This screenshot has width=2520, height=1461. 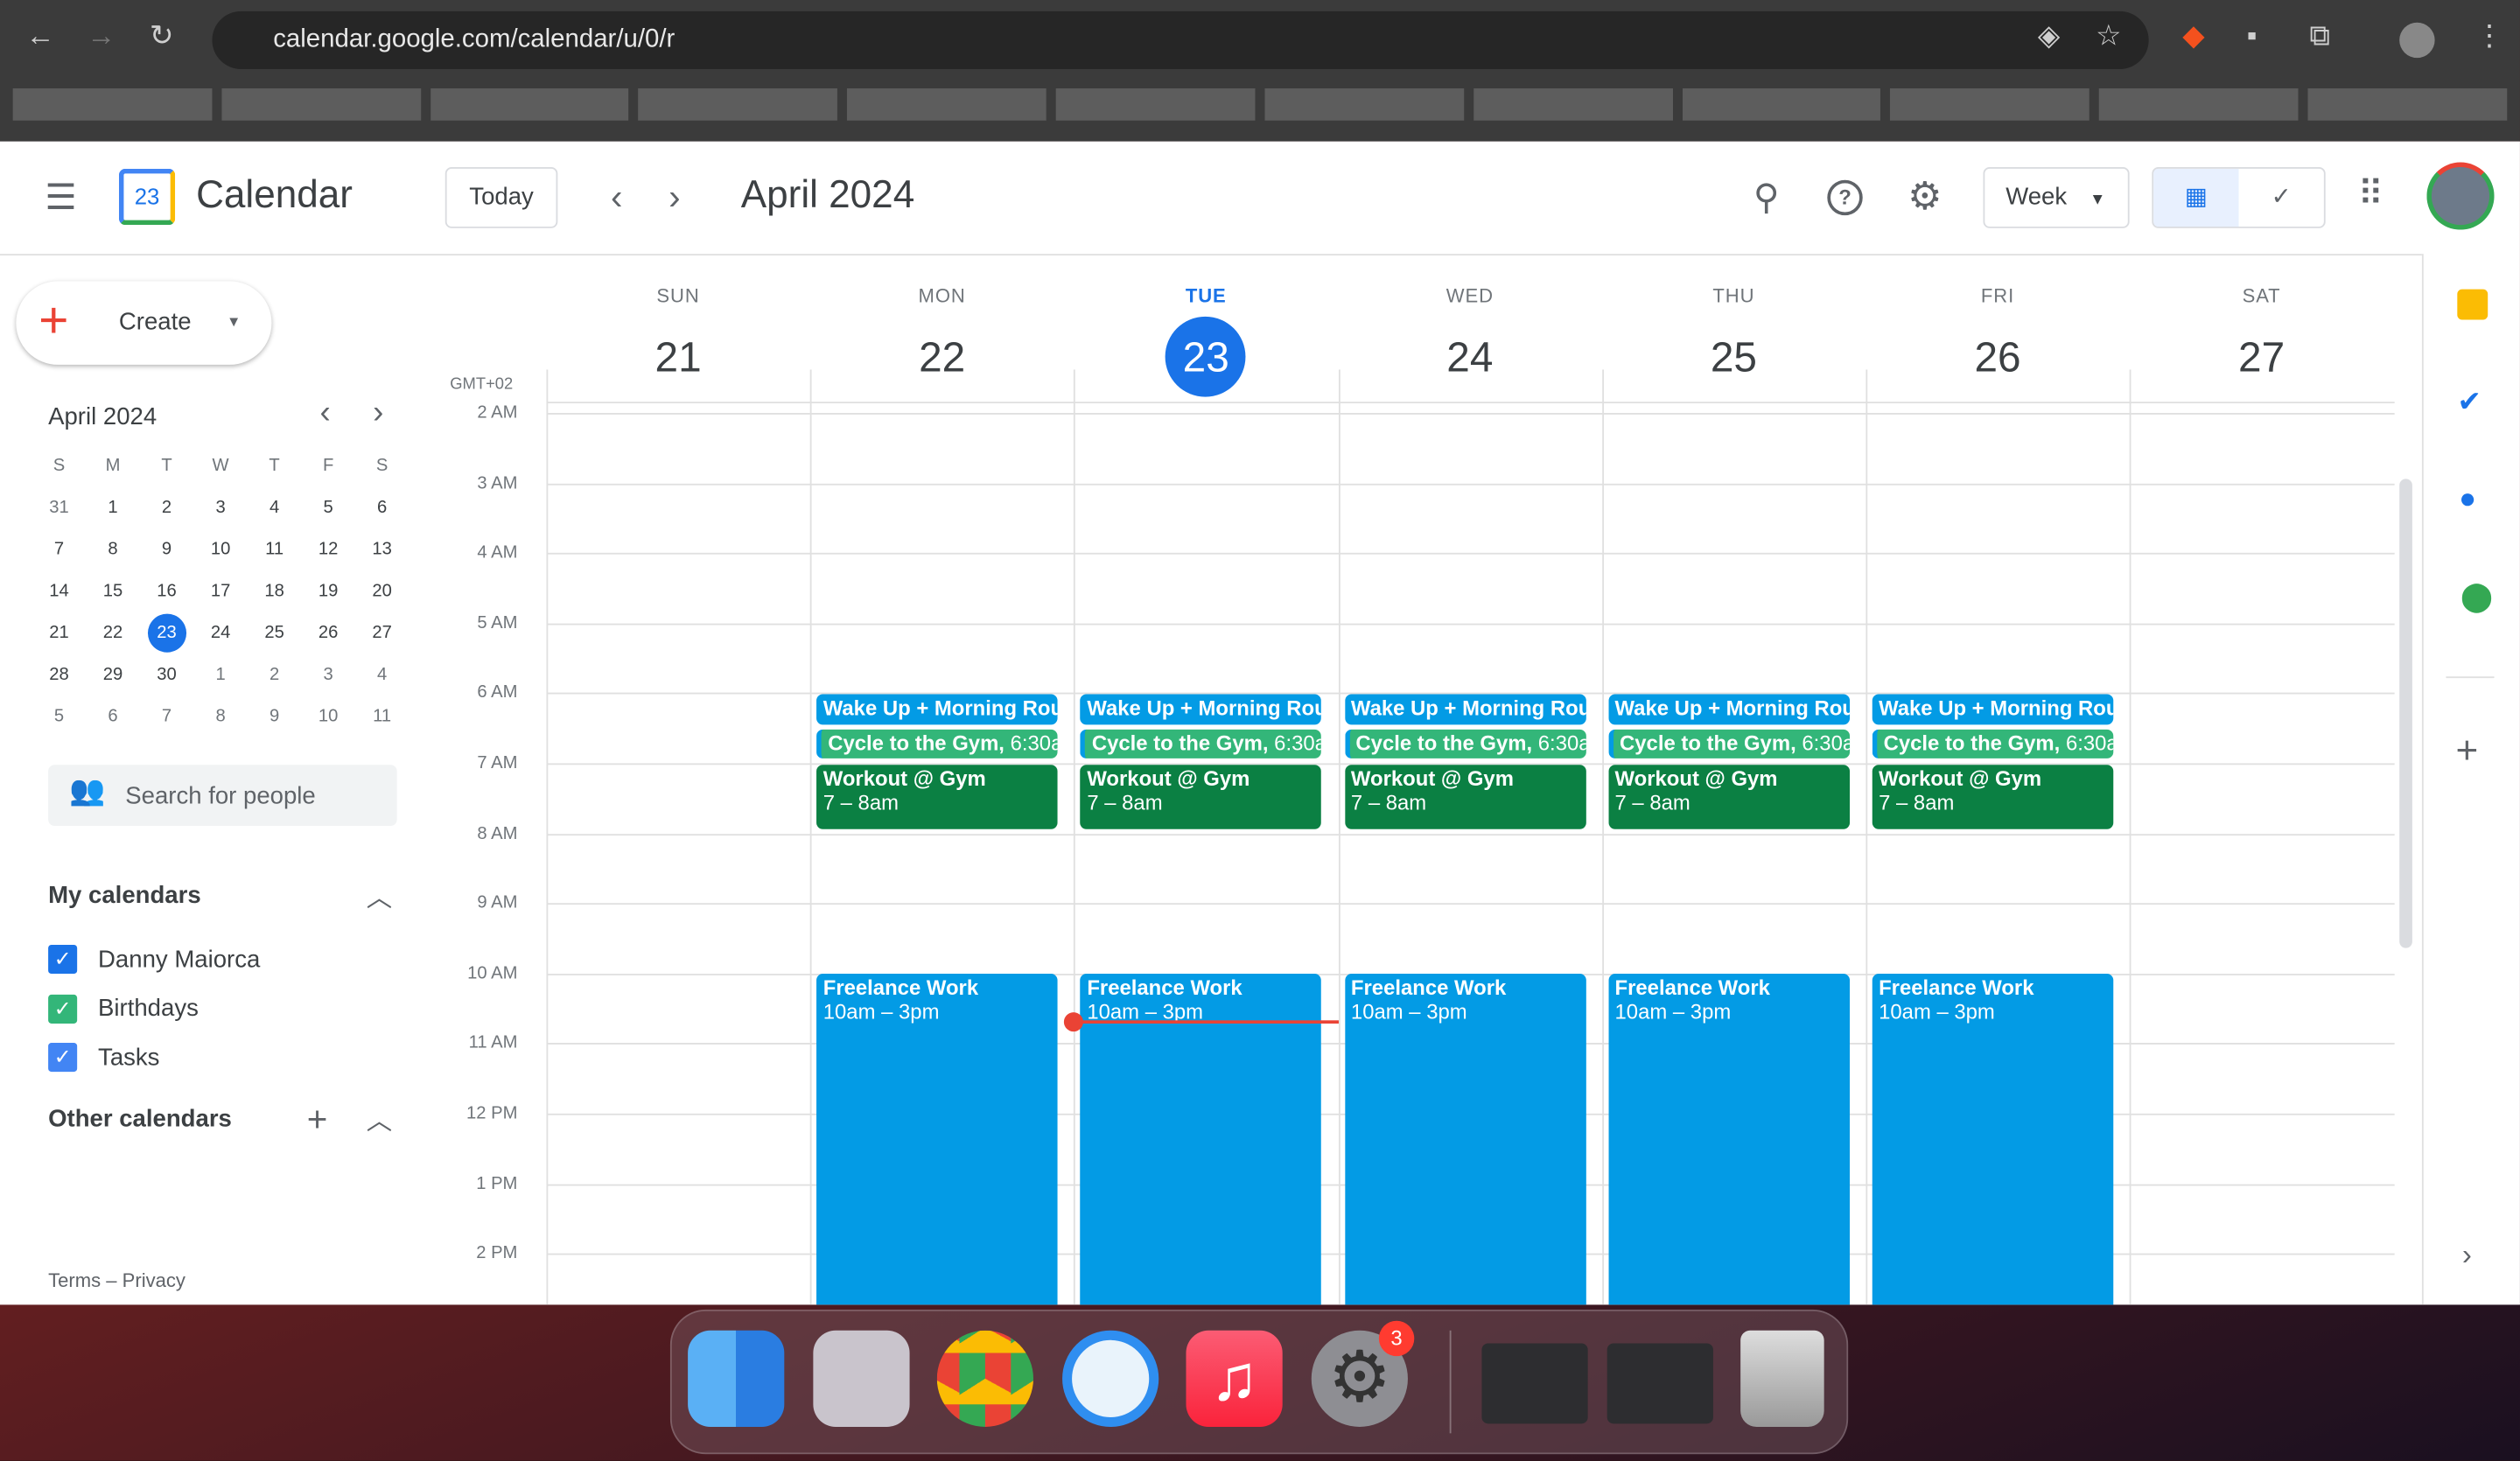 What do you see at coordinates (167, 675) in the screenshot?
I see `mini-day: 30` at bounding box center [167, 675].